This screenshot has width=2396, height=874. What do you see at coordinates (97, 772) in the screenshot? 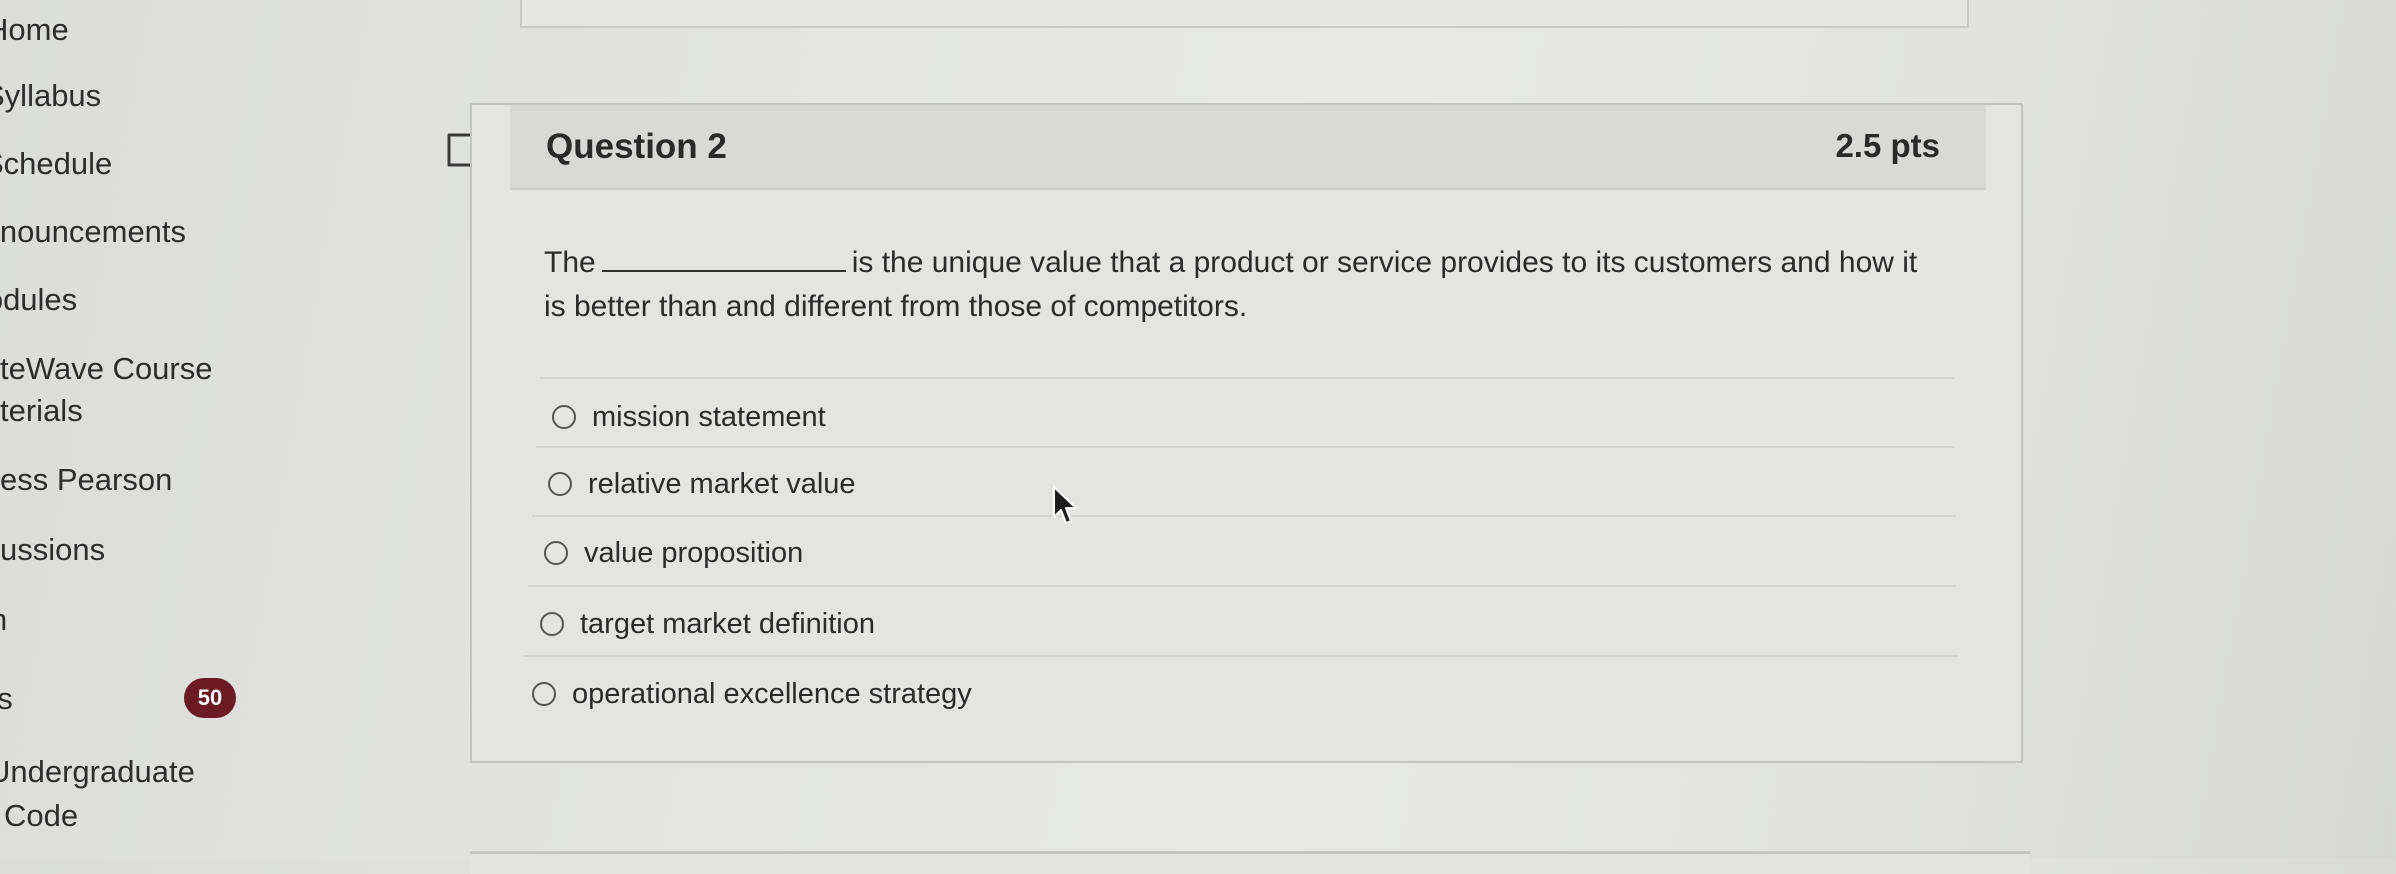
I see `sidebar-item-undergraduate-code: Undergraduate` at bounding box center [97, 772].